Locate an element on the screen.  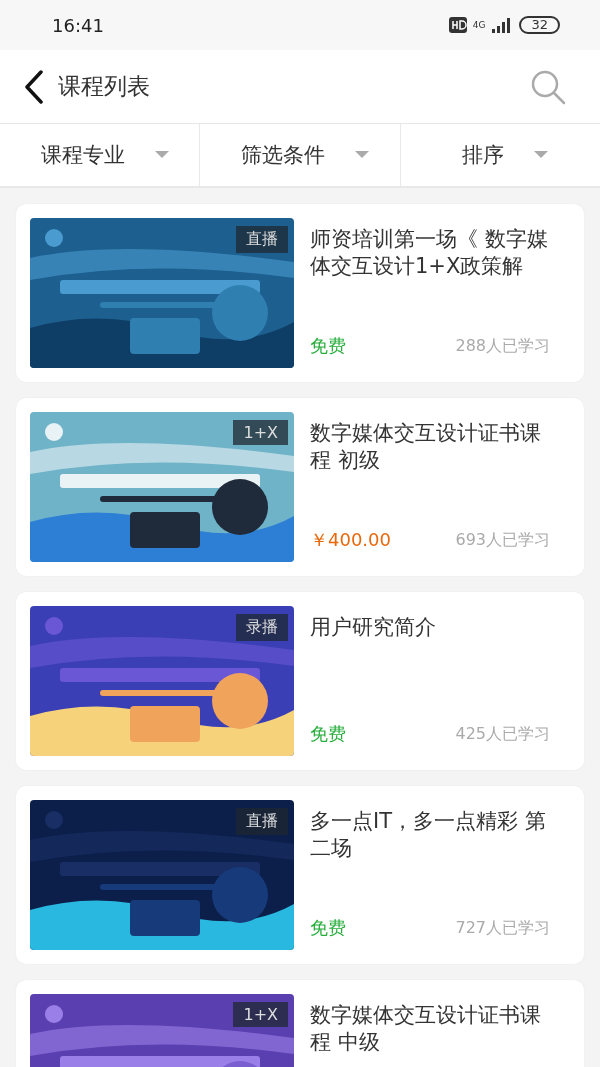
filter-label: 课程专业 is located at coordinates (82, 155).